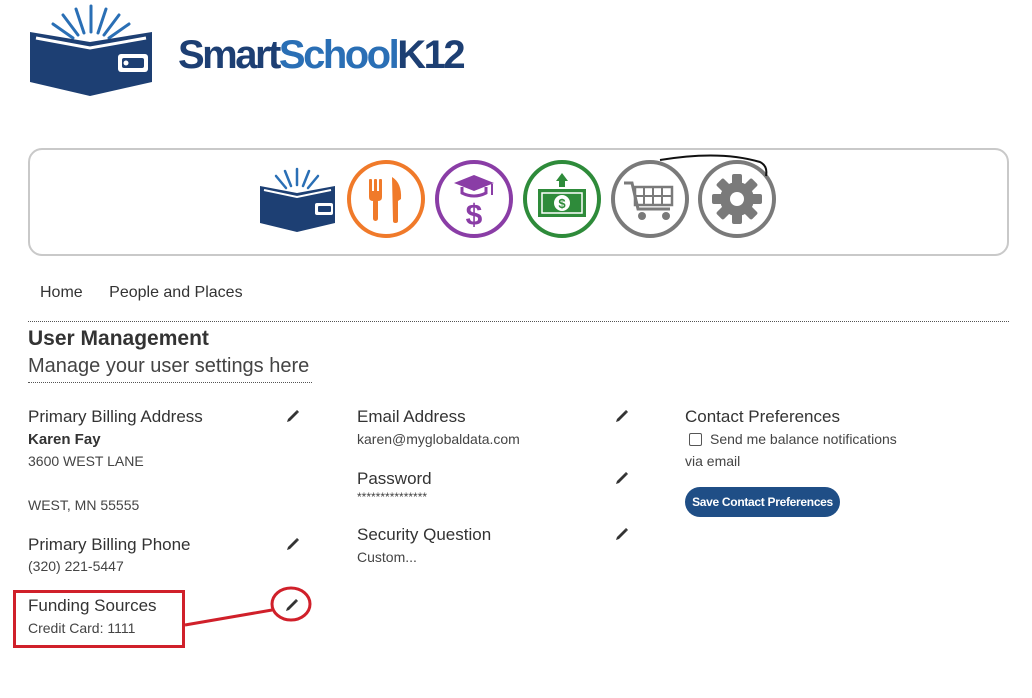 This screenshot has width=1032, height=698. What do you see at coordinates (109, 544) in the screenshot?
I see `billing-phone-label: Primary Billing Phone` at bounding box center [109, 544].